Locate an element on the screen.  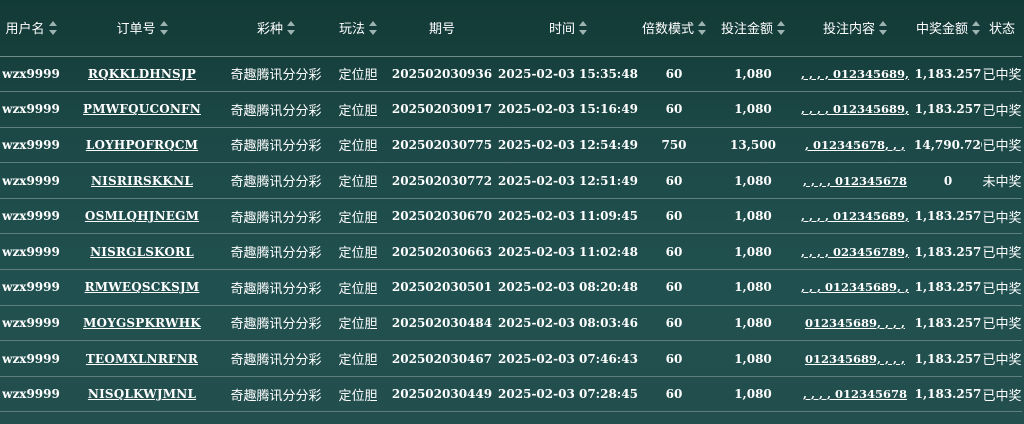
order-number-link: NISRIRSKKNL is located at coordinates (142, 181).